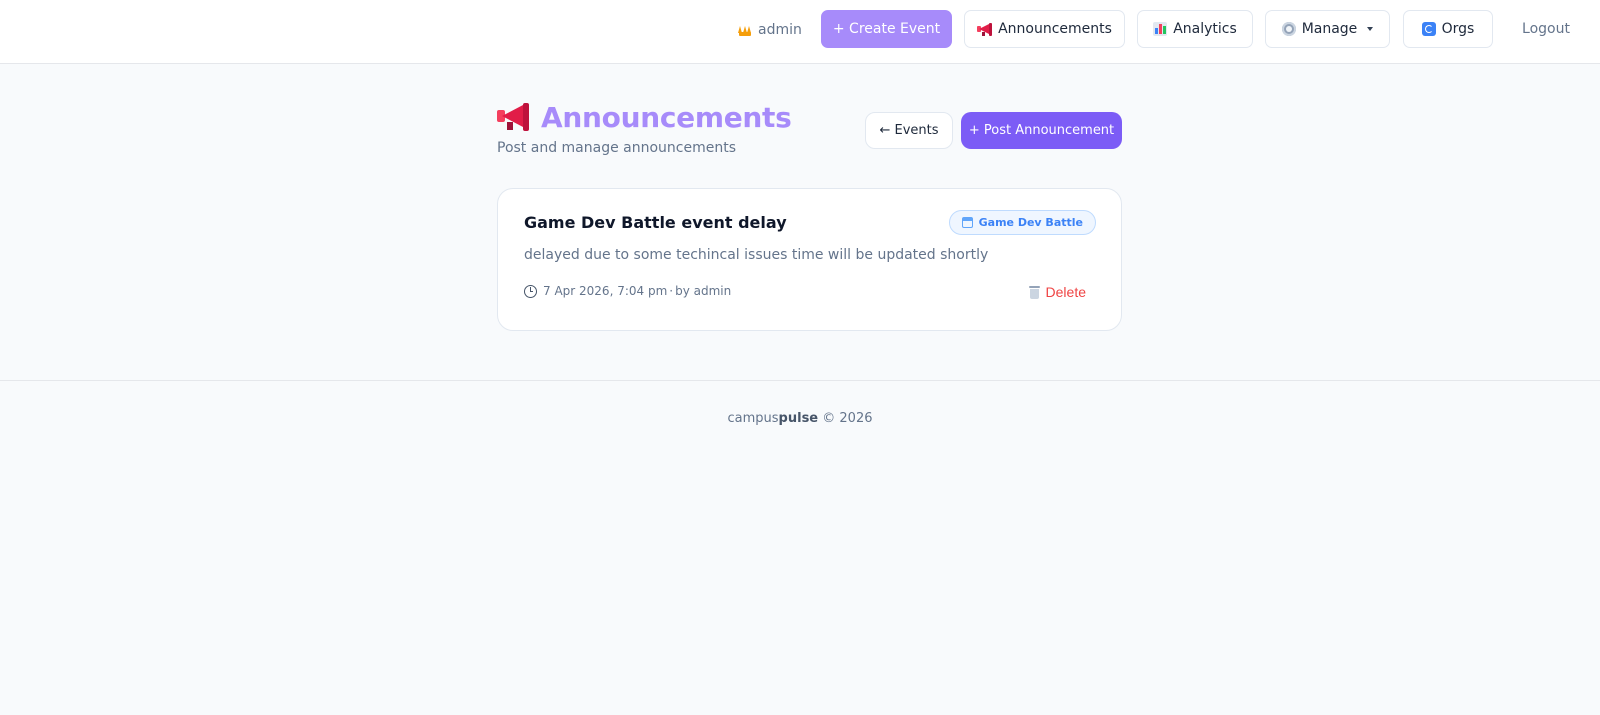 This screenshot has width=1600, height=715. I want to click on caret-down-icon, so click(1370, 29).